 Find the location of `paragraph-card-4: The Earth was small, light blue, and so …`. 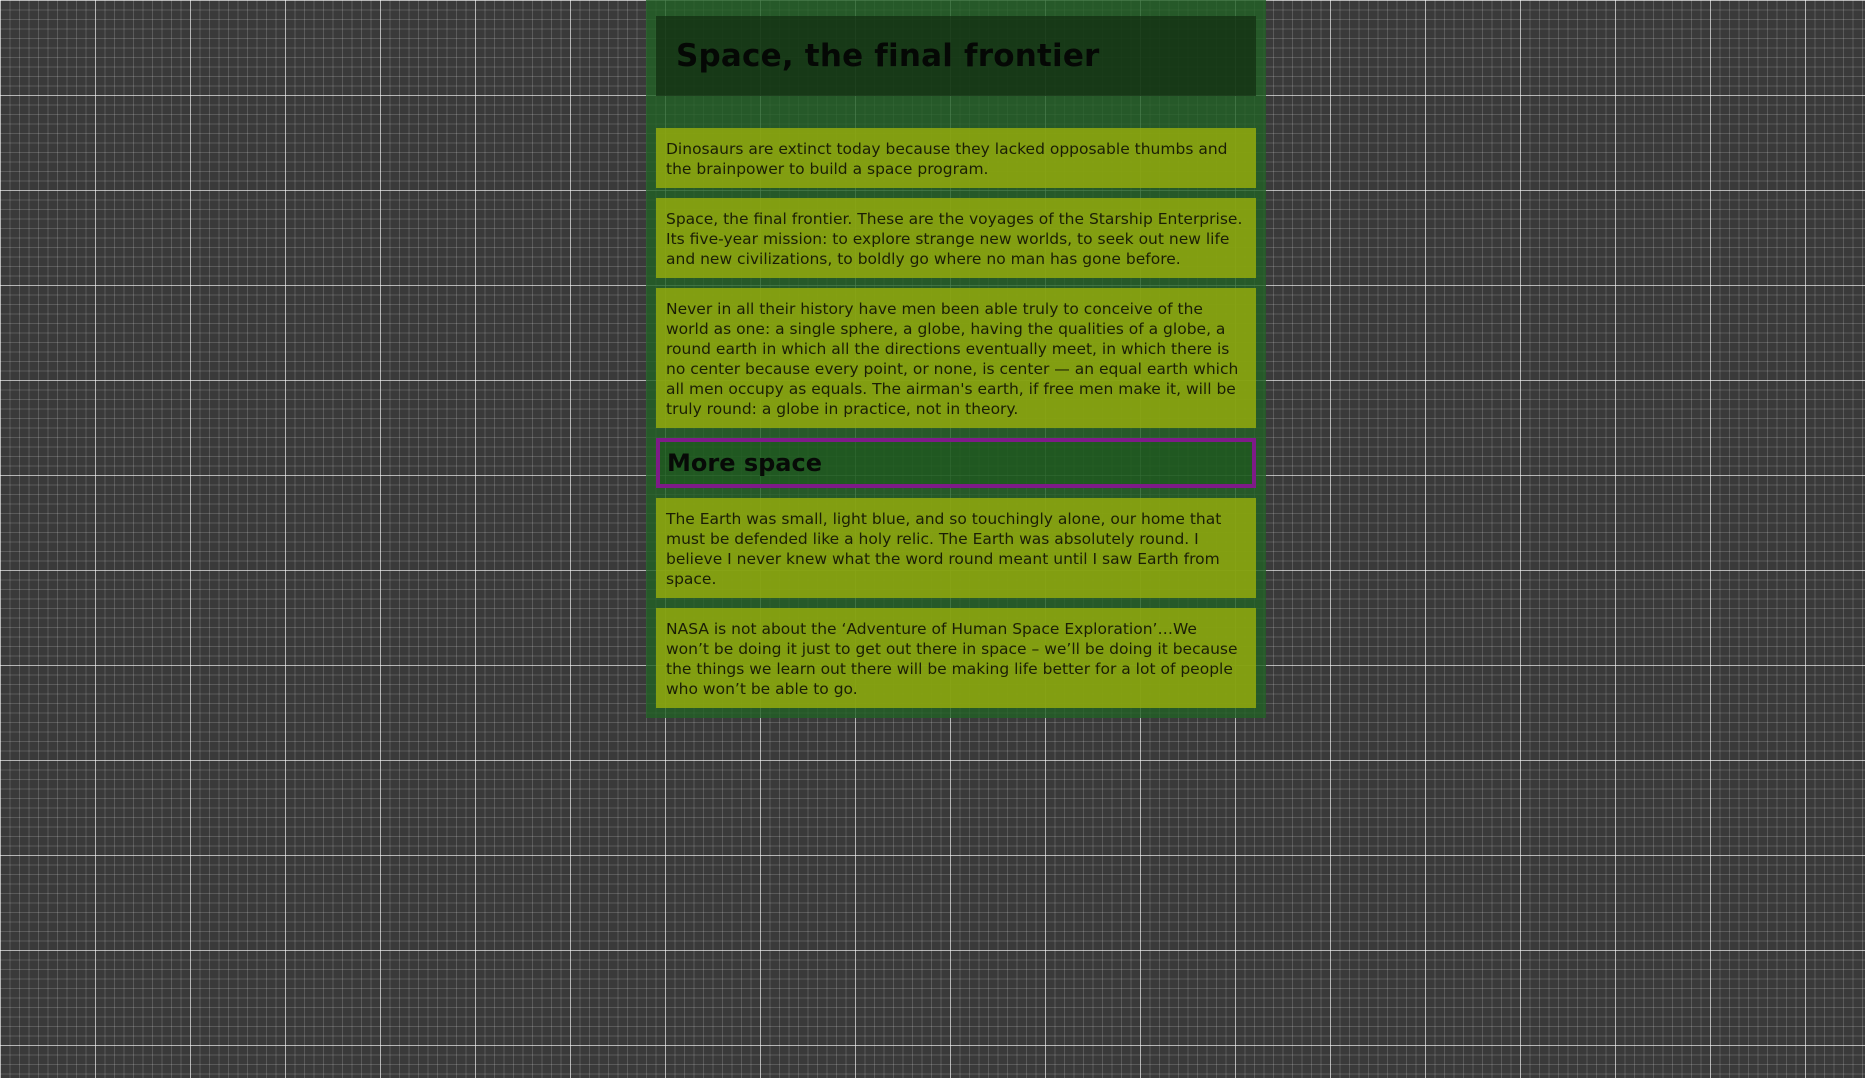

paragraph-card-4: The Earth was small, light blue, and so … is located at coordinates (956, 548).